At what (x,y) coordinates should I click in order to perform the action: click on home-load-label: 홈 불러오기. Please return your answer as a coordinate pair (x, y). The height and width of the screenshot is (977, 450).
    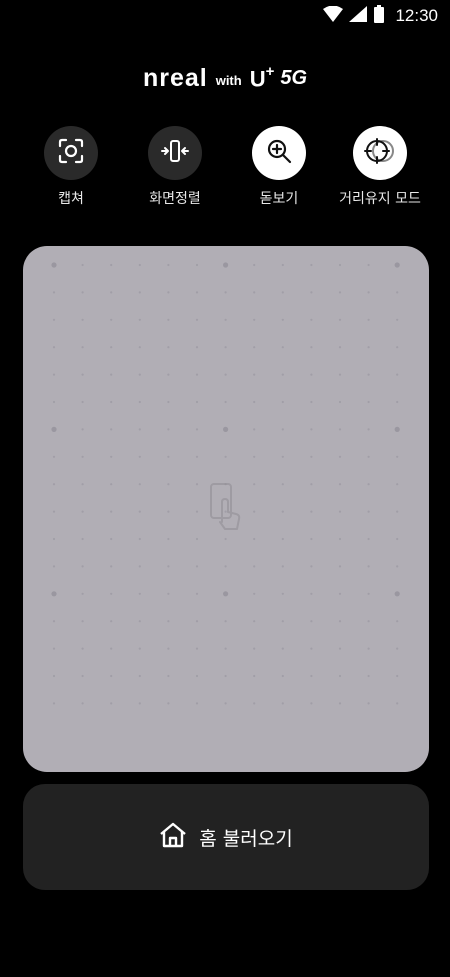
    Looking at the image, I should click on (246, 838).